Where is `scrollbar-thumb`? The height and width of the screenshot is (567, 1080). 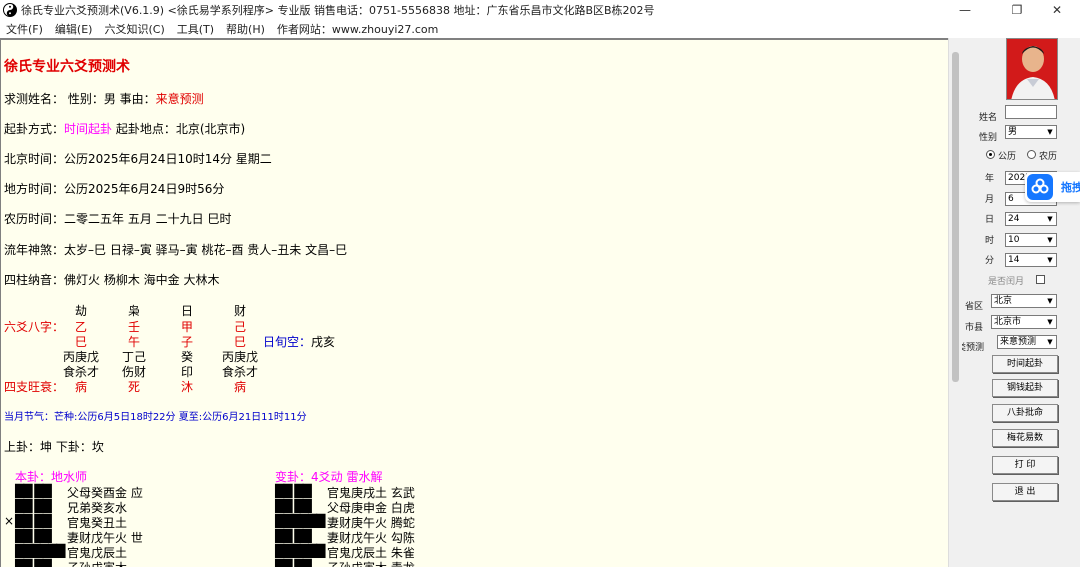 scrollbar-thumb is located at coordinates (955, 217).